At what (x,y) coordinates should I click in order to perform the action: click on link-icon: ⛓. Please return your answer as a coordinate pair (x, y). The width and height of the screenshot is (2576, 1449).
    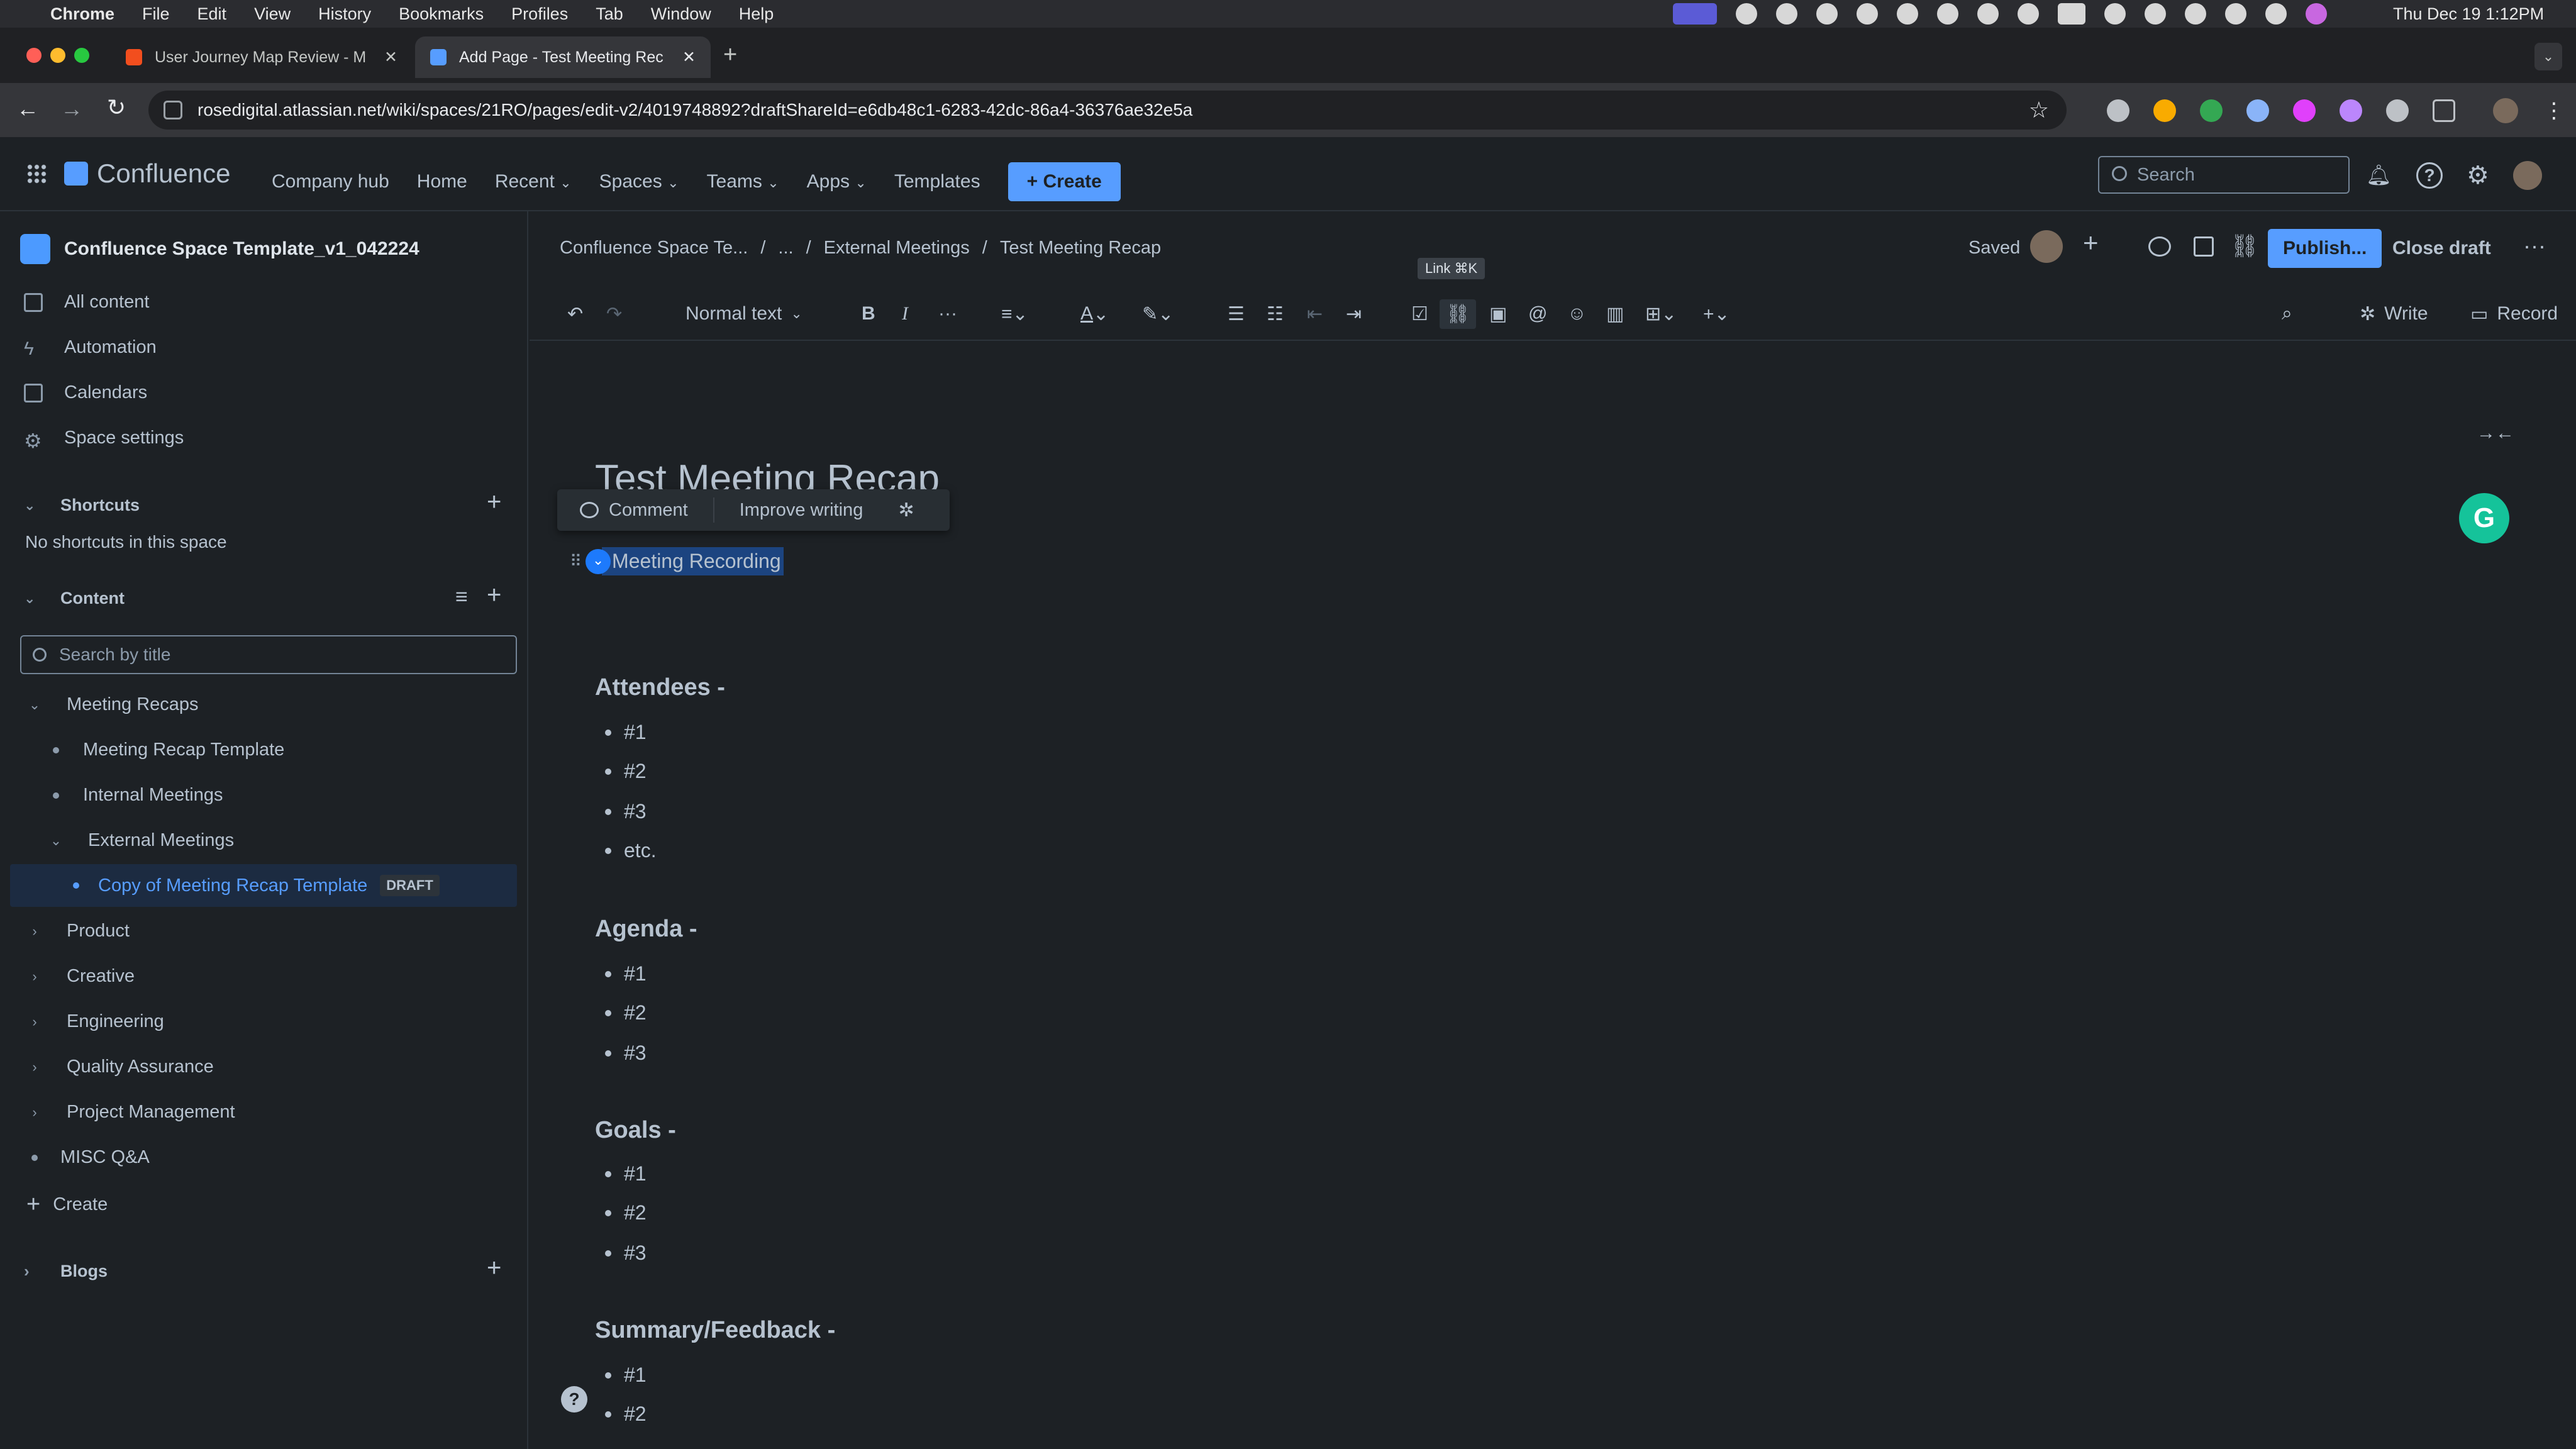
    Looking at the image, I should click on (1458, 314).